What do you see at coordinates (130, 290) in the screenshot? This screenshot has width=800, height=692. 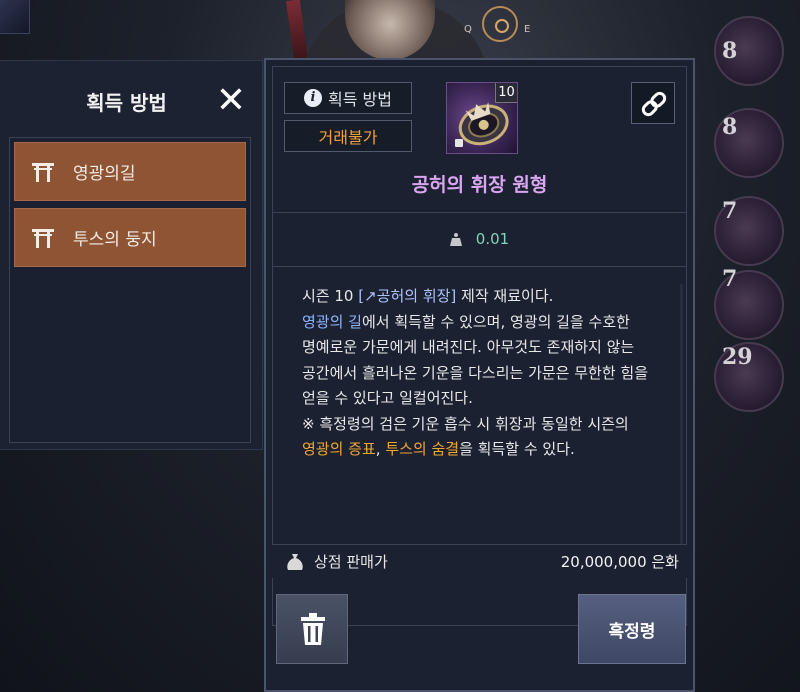 I see `acquisition-list: 영광의길 투스의 둥지` at bounding box center [130, 290].